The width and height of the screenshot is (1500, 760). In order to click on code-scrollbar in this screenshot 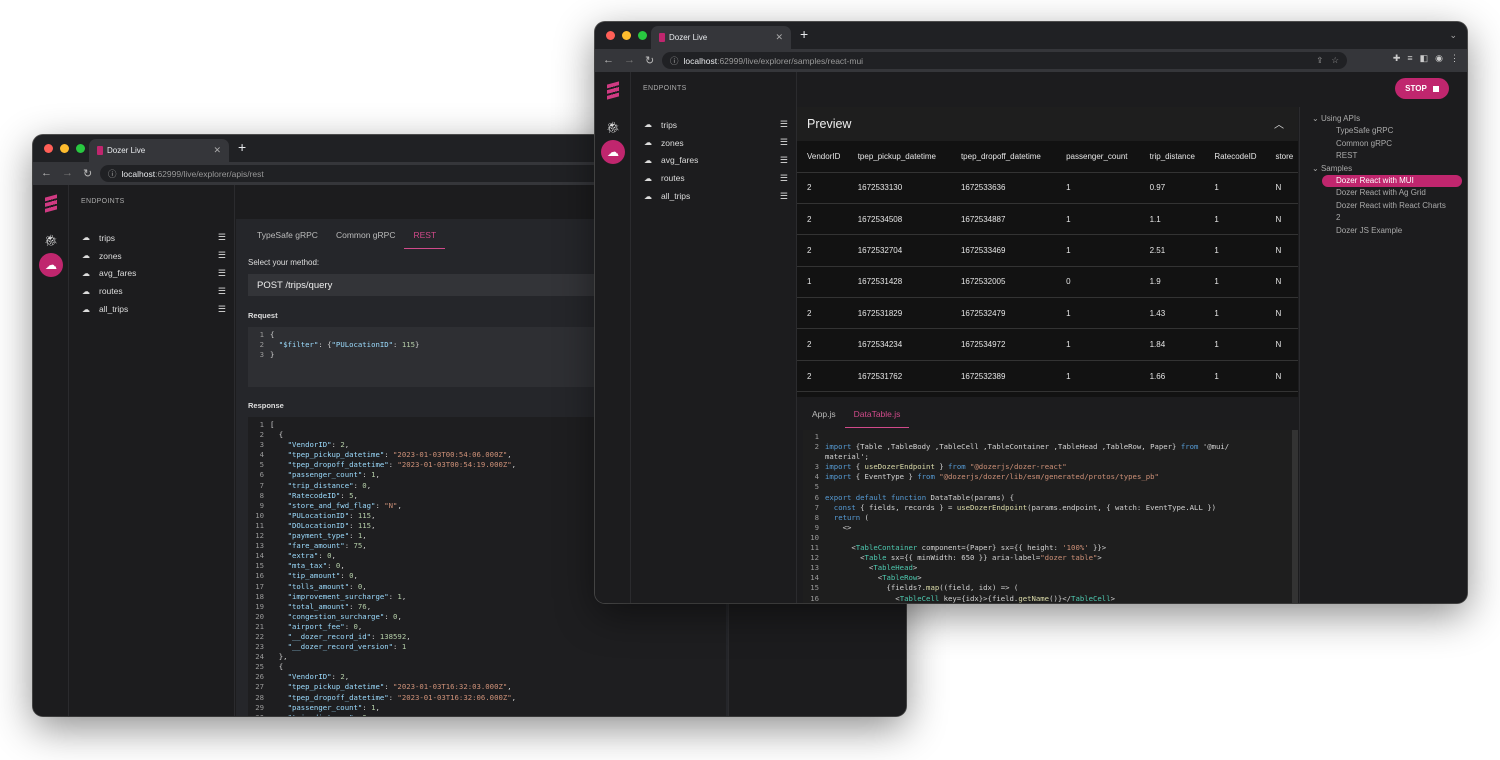, I will do `click(1295, 516)`.